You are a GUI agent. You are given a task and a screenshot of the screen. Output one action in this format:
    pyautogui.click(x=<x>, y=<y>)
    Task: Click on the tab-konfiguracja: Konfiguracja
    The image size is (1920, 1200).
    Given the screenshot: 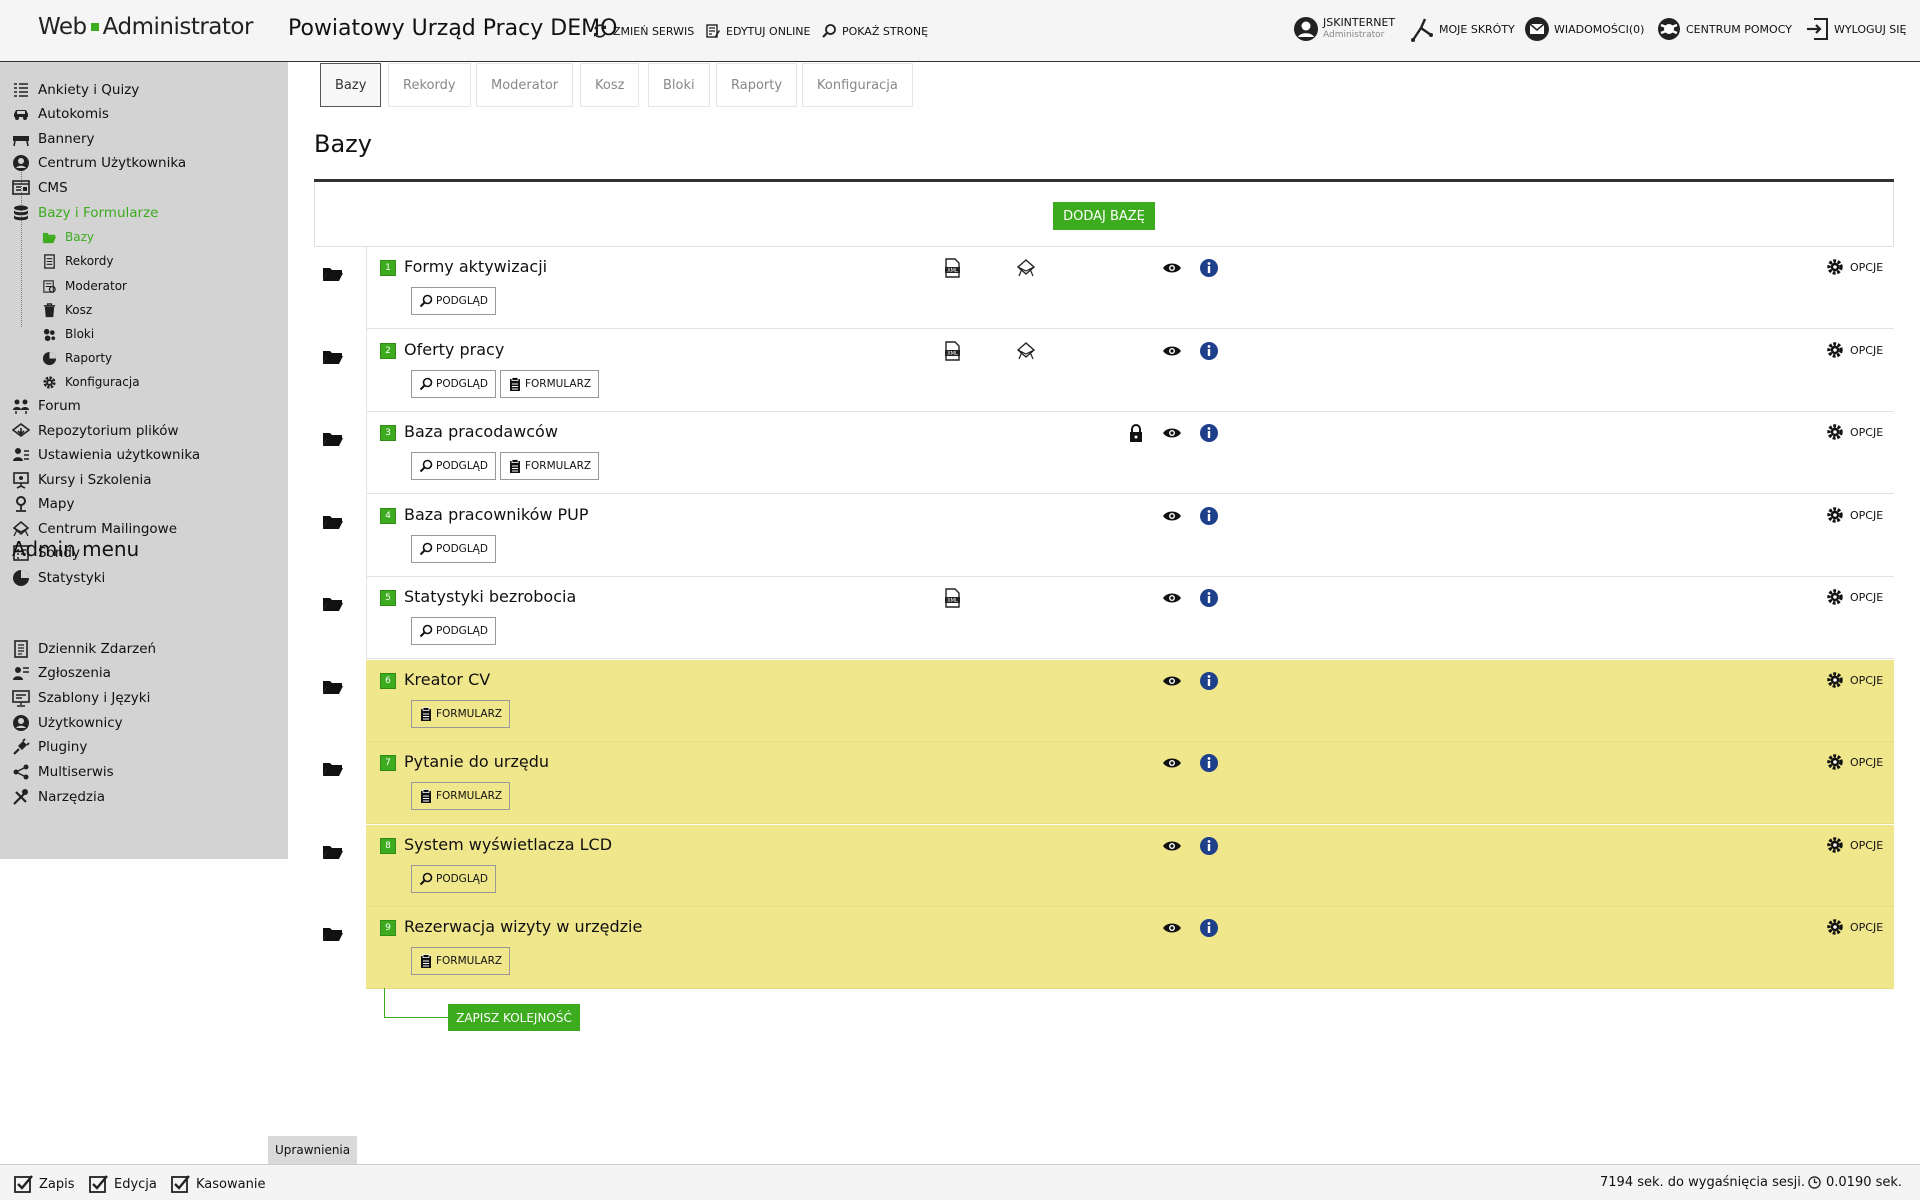 What is the action you would take?
    pyautogui.click(x=857, y=85)
    